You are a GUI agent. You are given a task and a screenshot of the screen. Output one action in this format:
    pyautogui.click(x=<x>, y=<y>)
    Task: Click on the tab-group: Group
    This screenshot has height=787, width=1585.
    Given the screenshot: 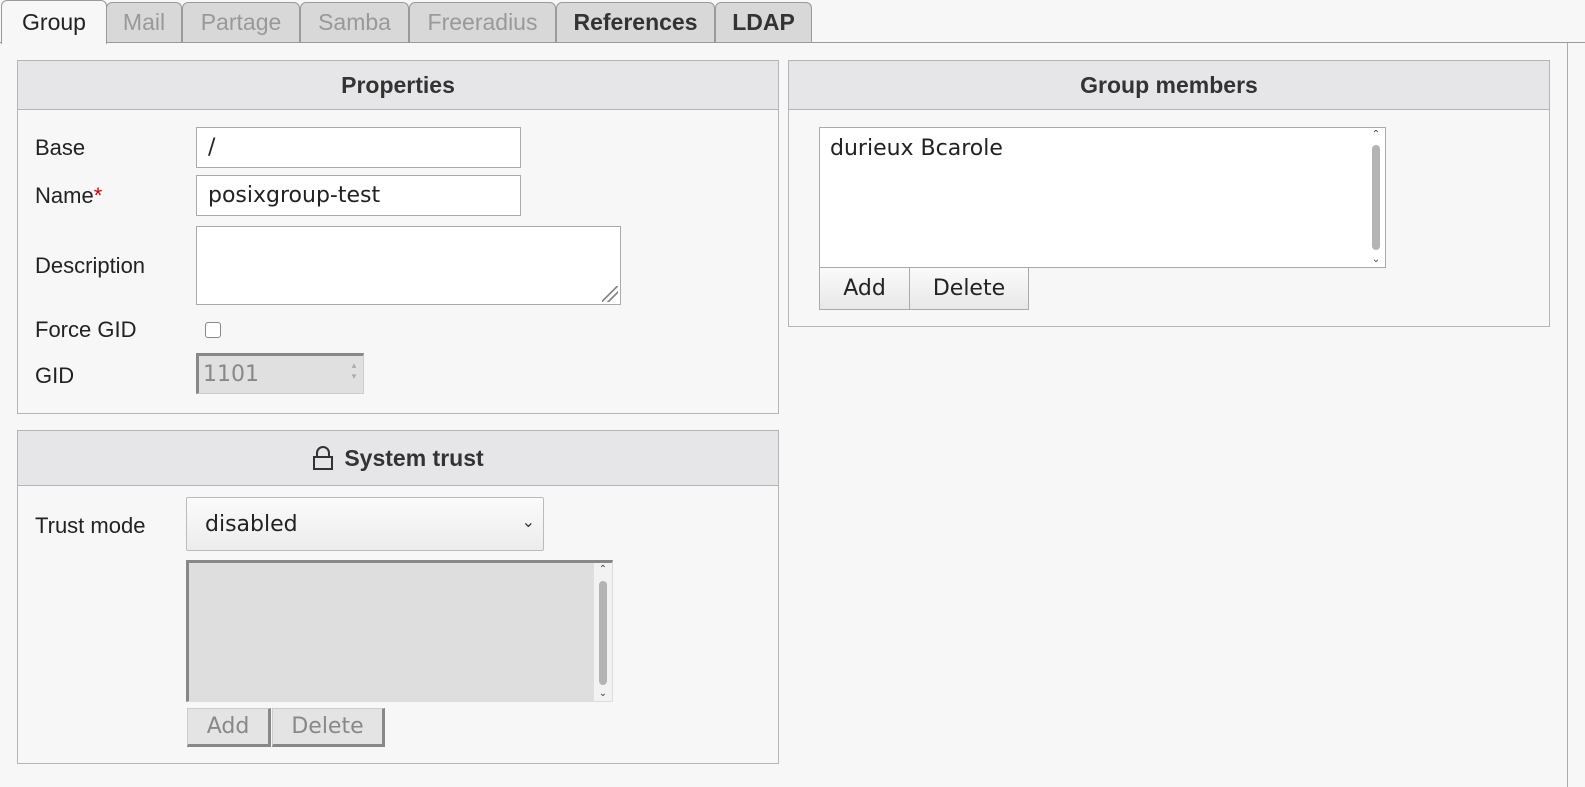 What is the action you would take?
    pyautogui.click(x=54, y=22)
    